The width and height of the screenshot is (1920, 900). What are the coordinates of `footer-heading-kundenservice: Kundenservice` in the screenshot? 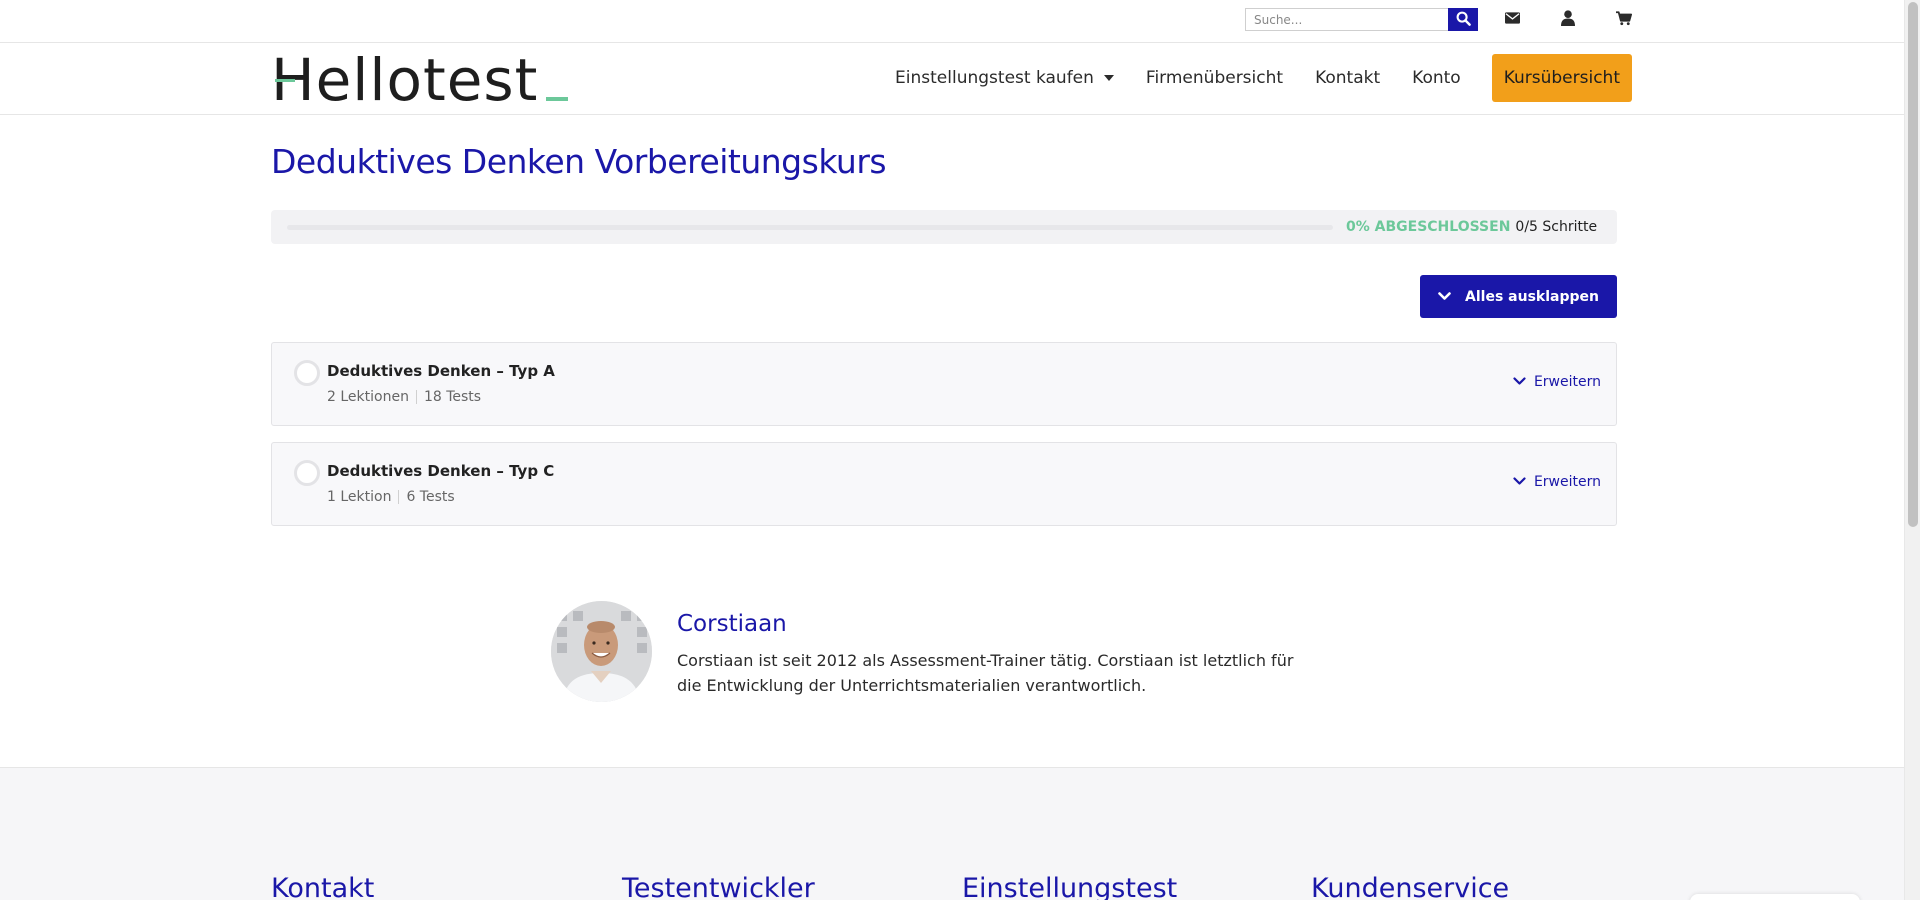 It's located at (1410, 886).